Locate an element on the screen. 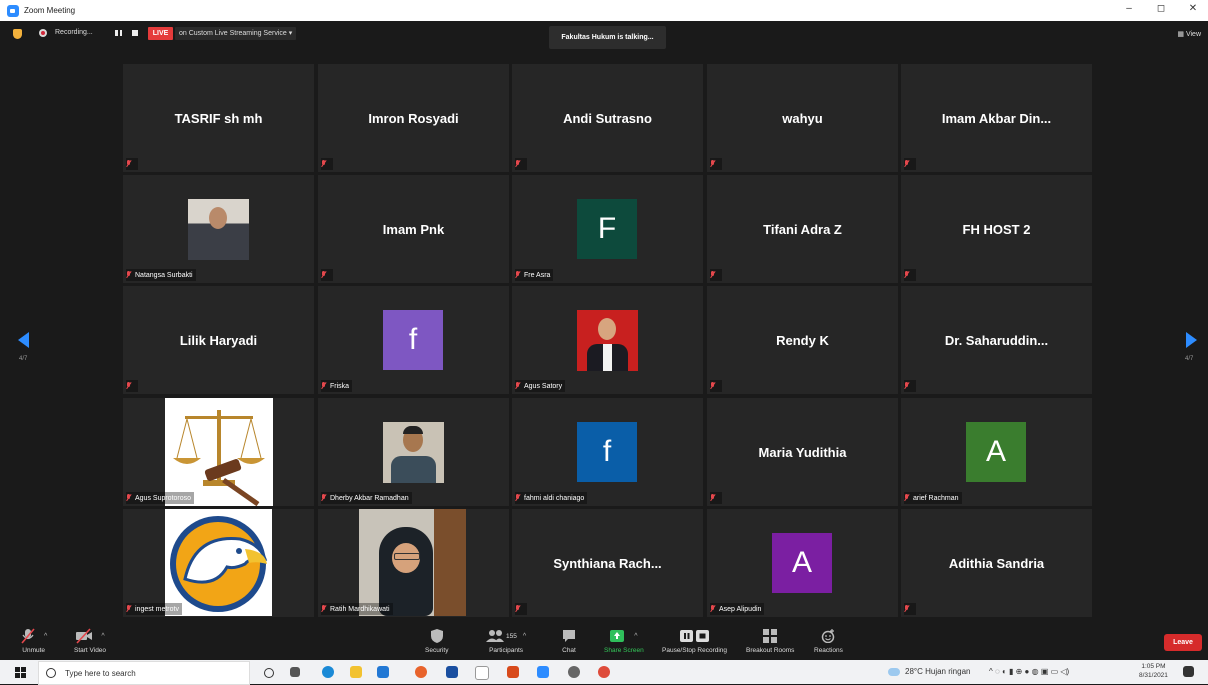 This screenshot has width=1208, height=685. video-tile: Agus Satory is located at coordinates (607, 340).